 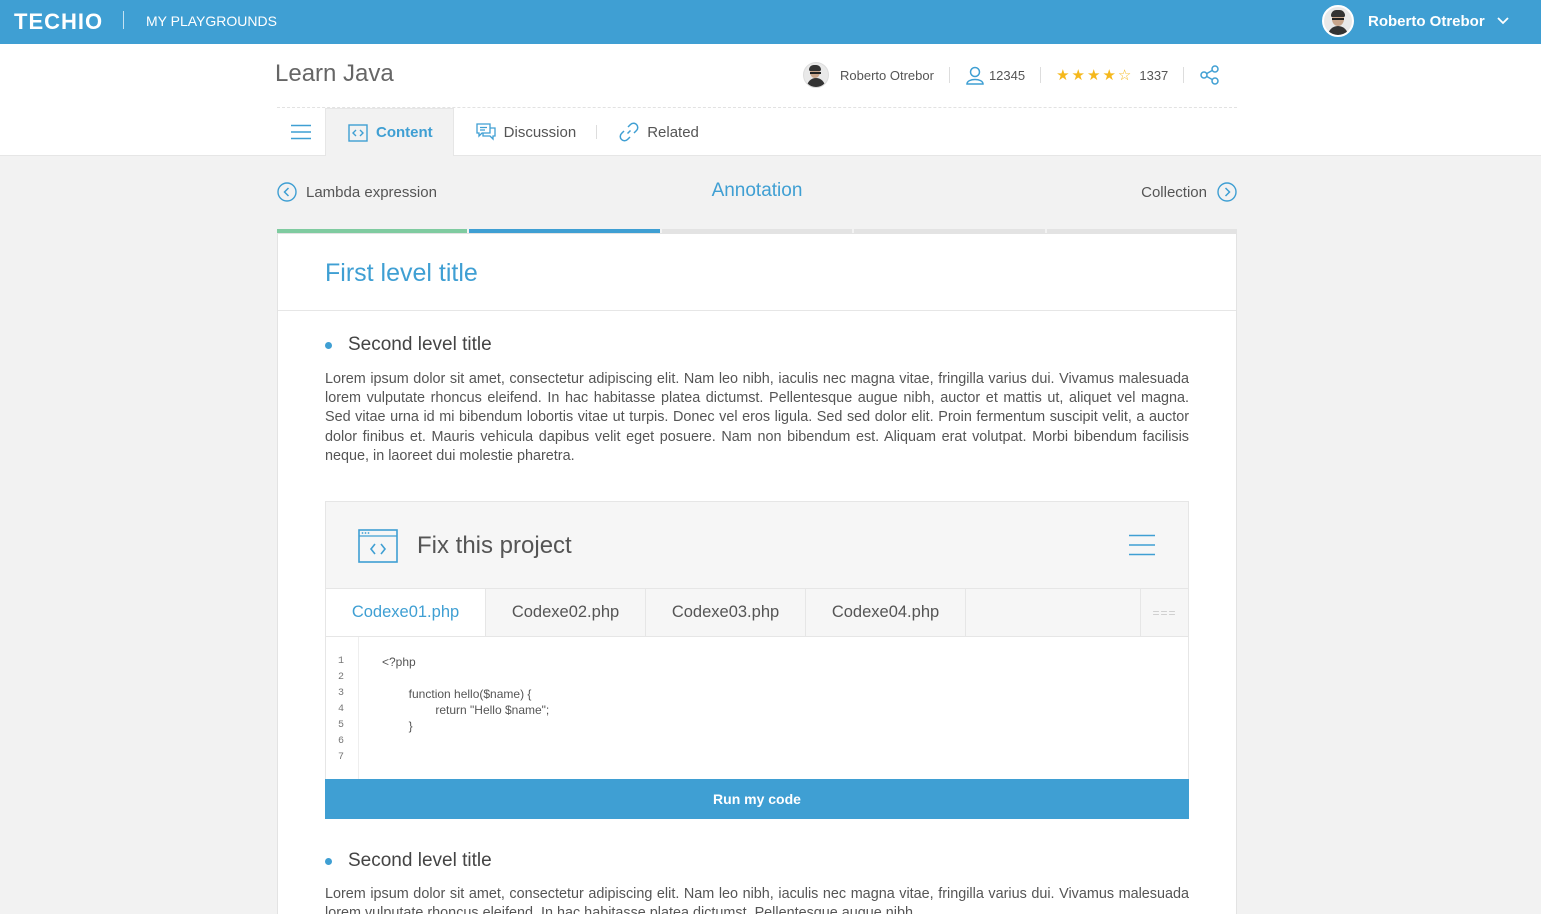 I want to click on my-playgrounds-link: MY PLAYGROUNDS, so click(x=211, y=21).